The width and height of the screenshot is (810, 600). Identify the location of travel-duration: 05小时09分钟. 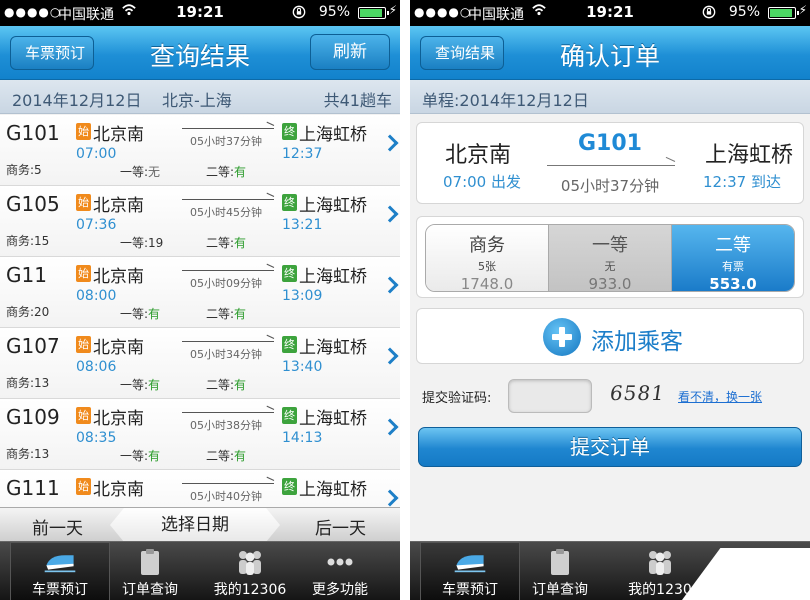
(226, 283).